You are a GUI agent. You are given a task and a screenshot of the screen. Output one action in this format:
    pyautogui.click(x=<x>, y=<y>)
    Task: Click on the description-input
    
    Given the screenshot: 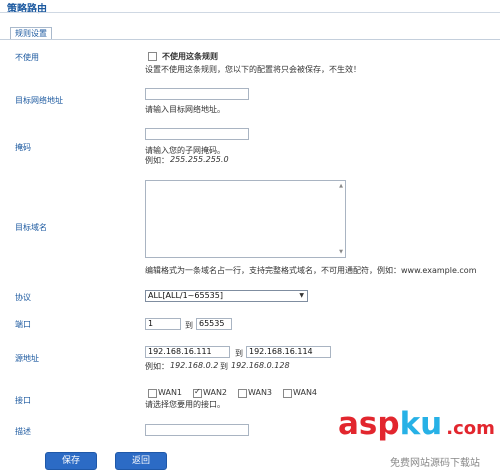 What is the action you would take?
    pyautogui.click(x=197, y=430)
    